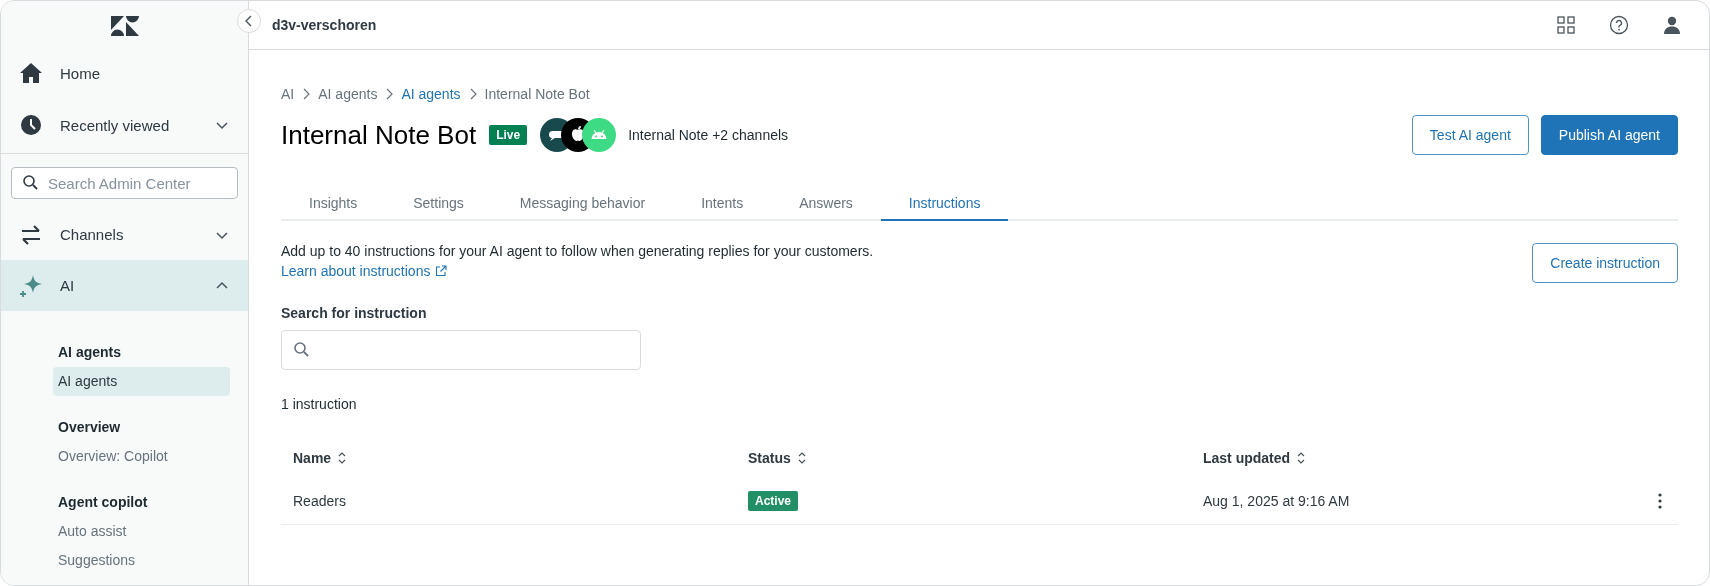  I want to click on external-link-icon, so click(441, 271).